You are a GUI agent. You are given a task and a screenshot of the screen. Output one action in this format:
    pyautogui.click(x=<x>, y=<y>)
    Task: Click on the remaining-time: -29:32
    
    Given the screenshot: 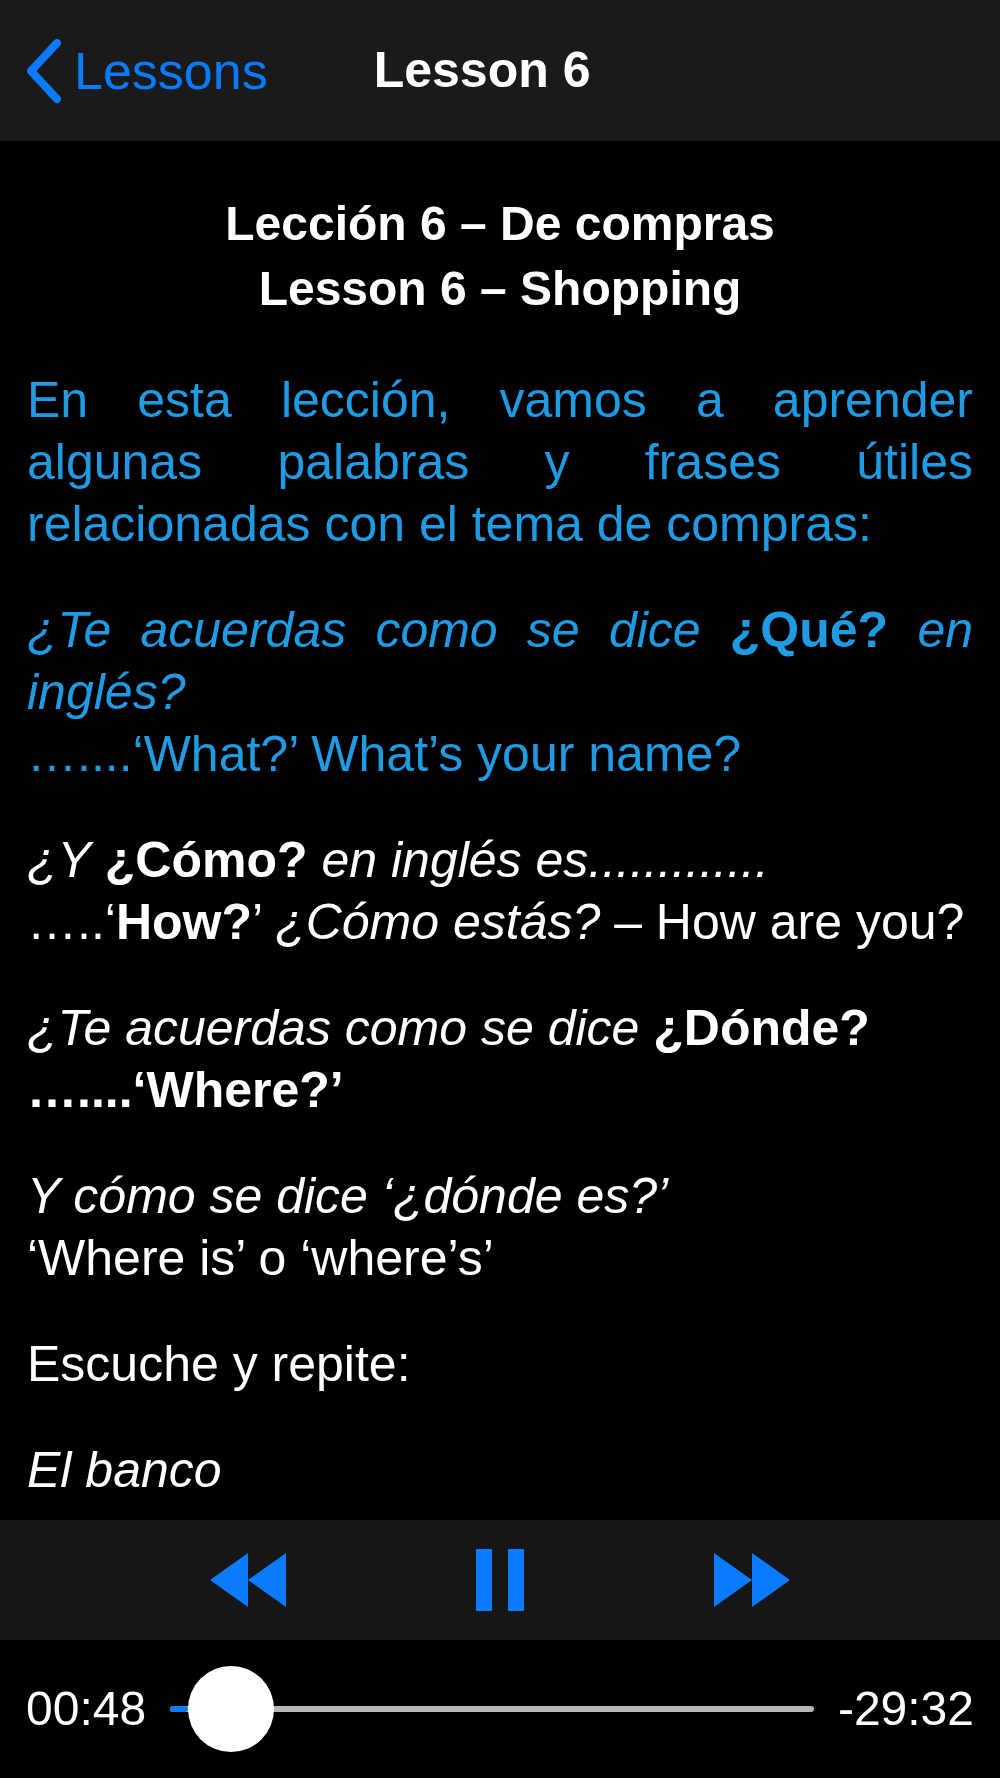 What is the action you would take?
    pyautogui.click(x=905, y=1709)
    